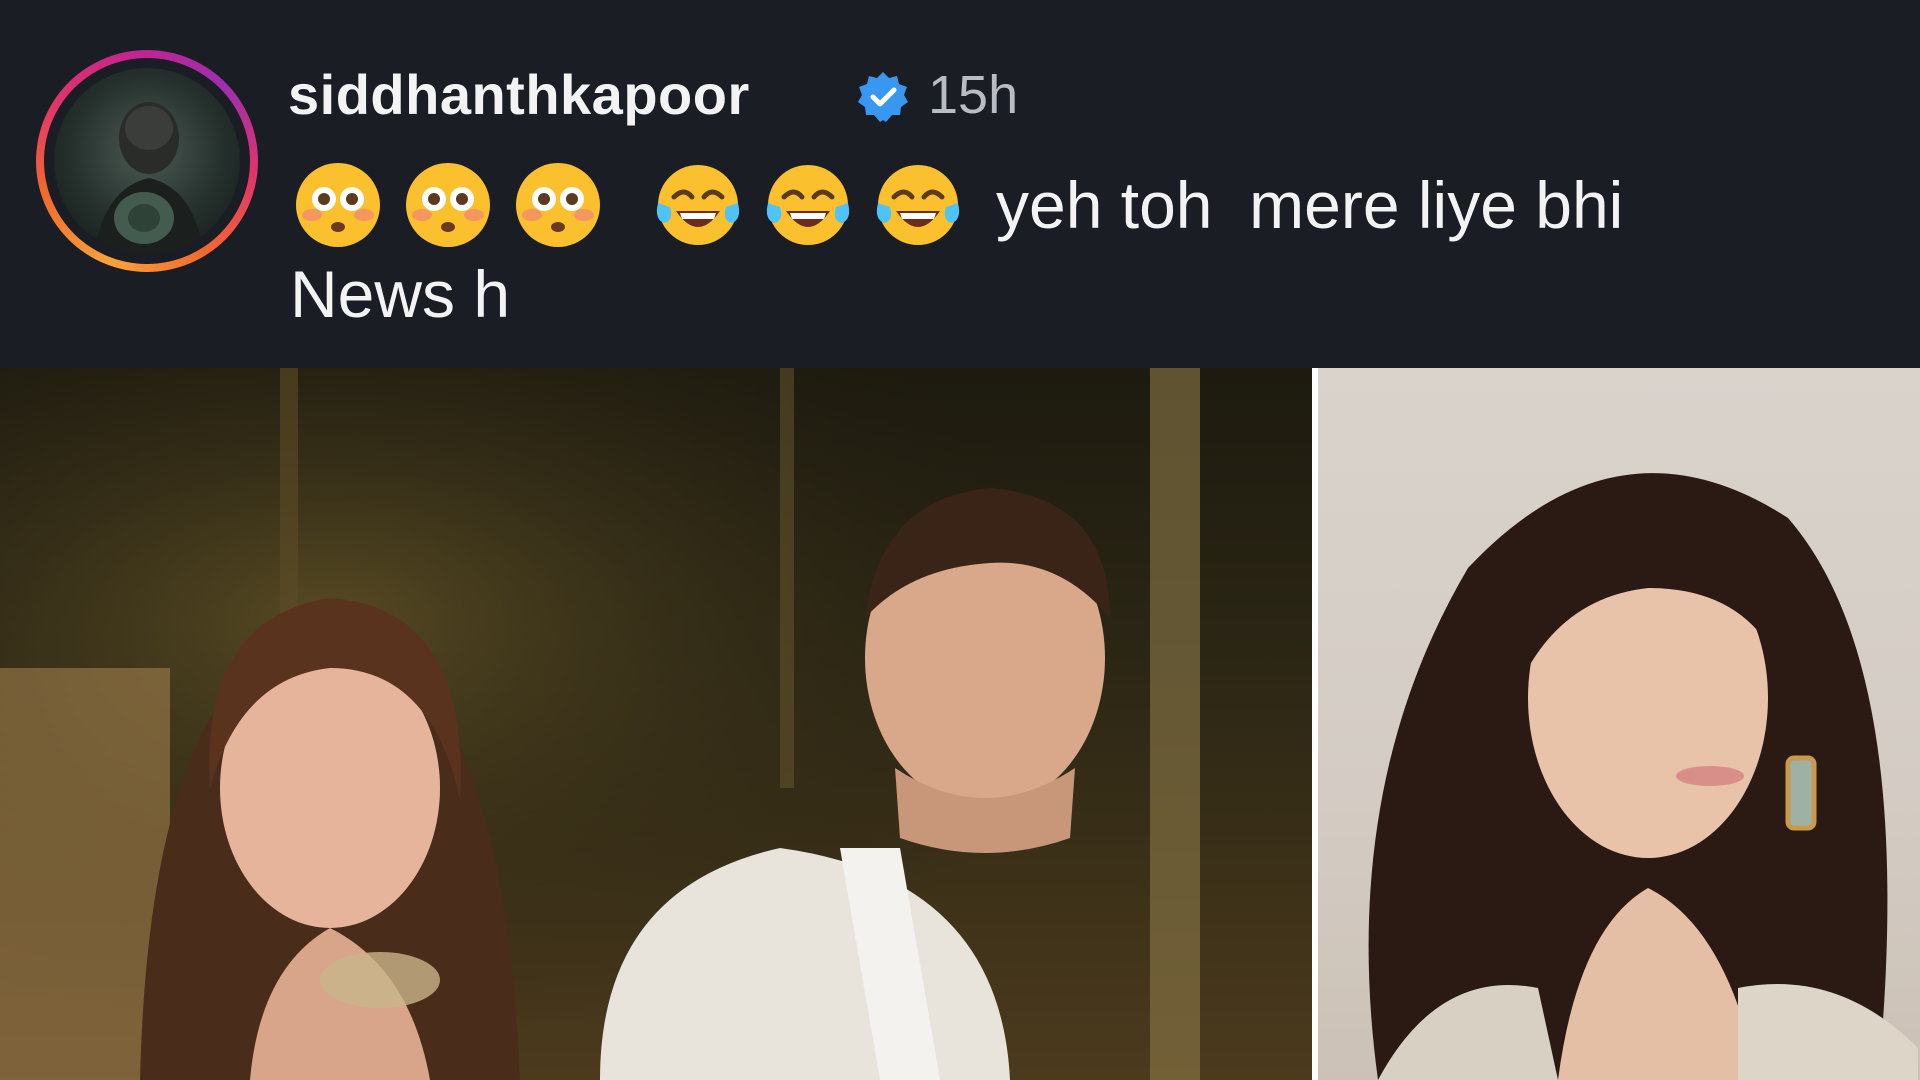 The height and width of the screenshot is (1080, 1920). Describe the element at coordinates (883, 97) in the screenshot. I see `verified-badge-icon` at that location.